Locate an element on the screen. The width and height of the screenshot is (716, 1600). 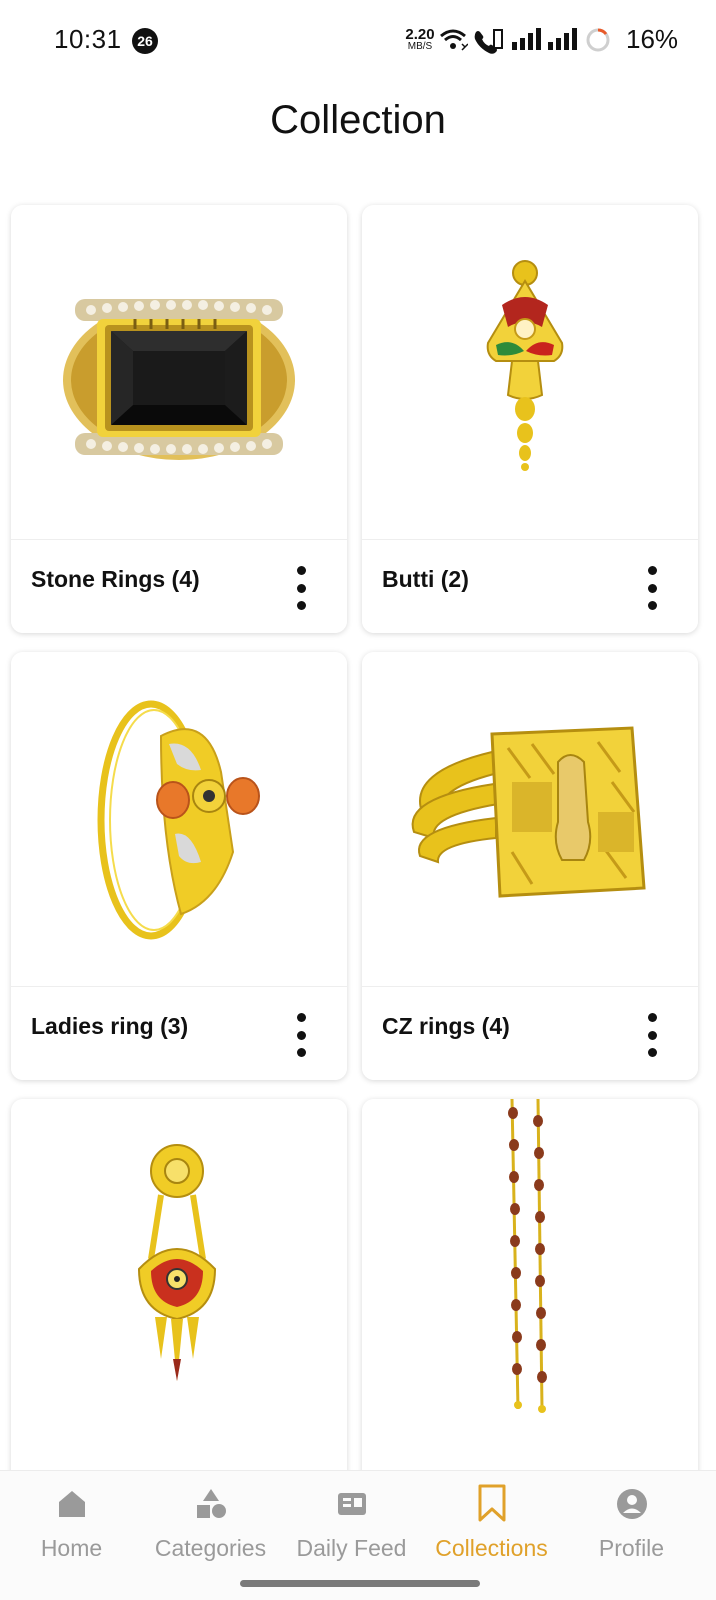
collection-card: Butti (2) is located at coordinates (530, 419).